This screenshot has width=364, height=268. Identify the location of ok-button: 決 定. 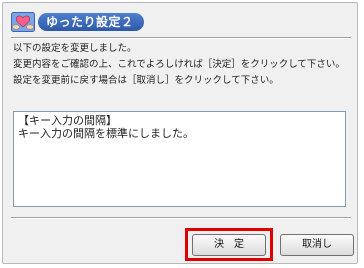
(229, 245).